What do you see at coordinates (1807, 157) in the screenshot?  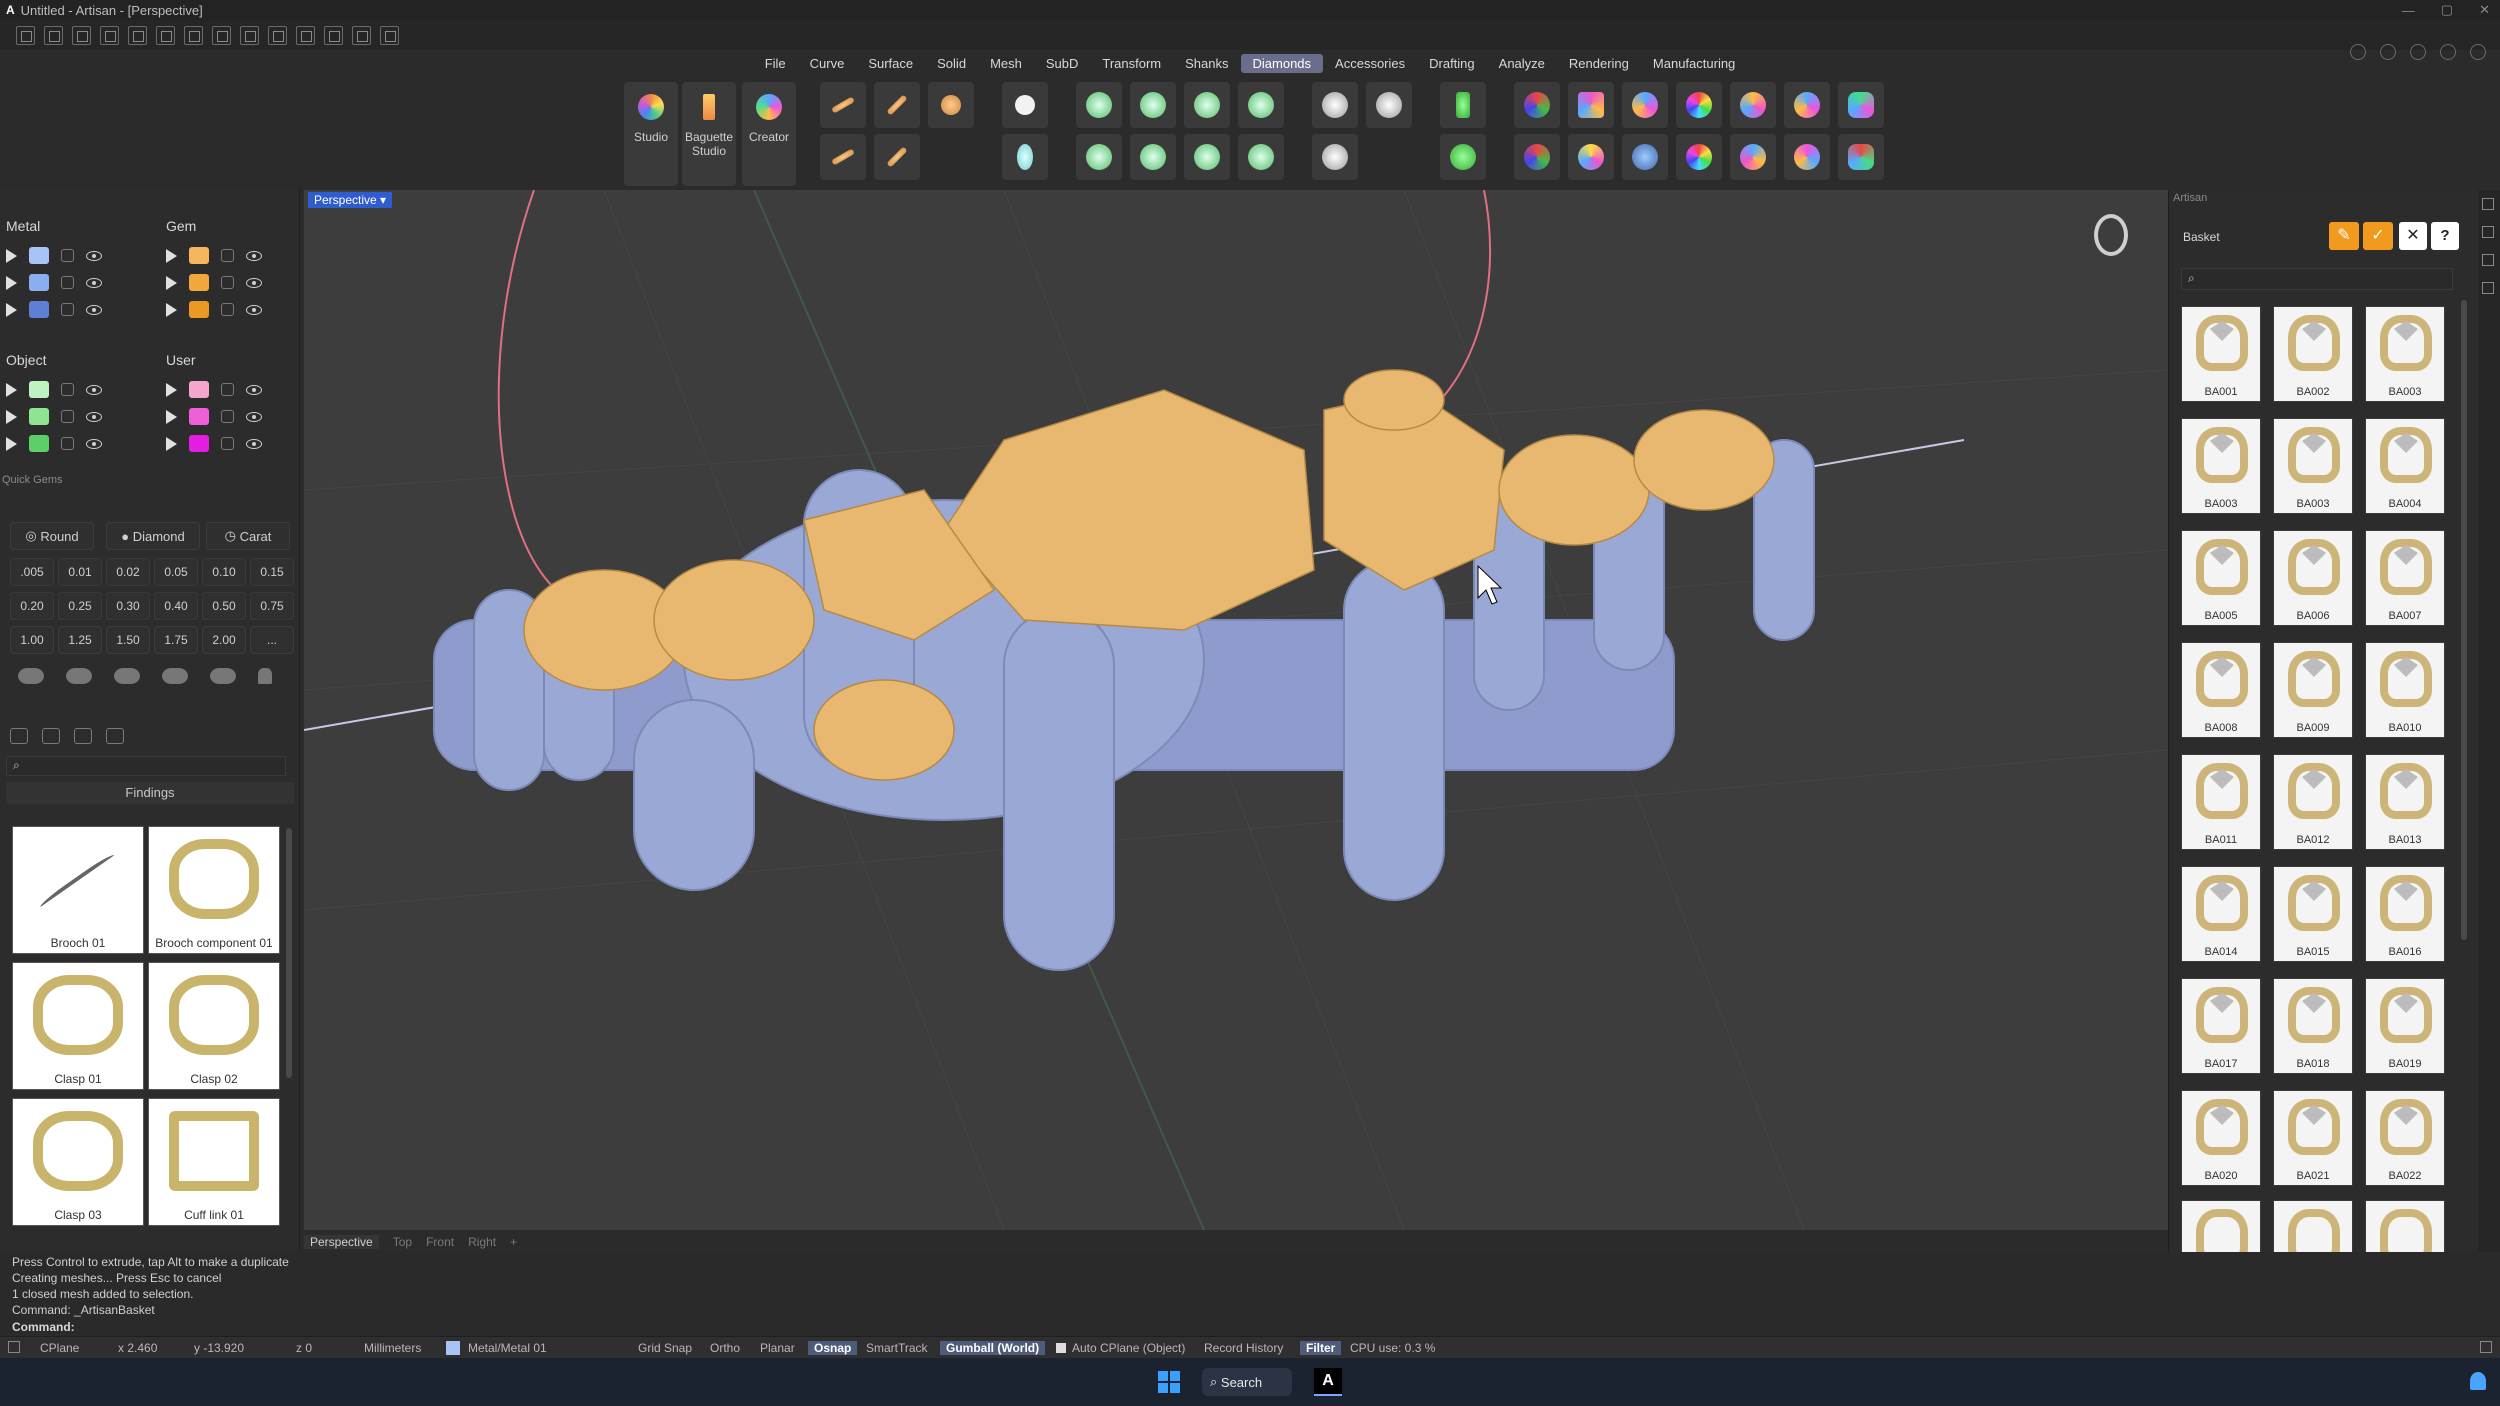 I see `gem-render-tool` at bounding box center [1807, 157].